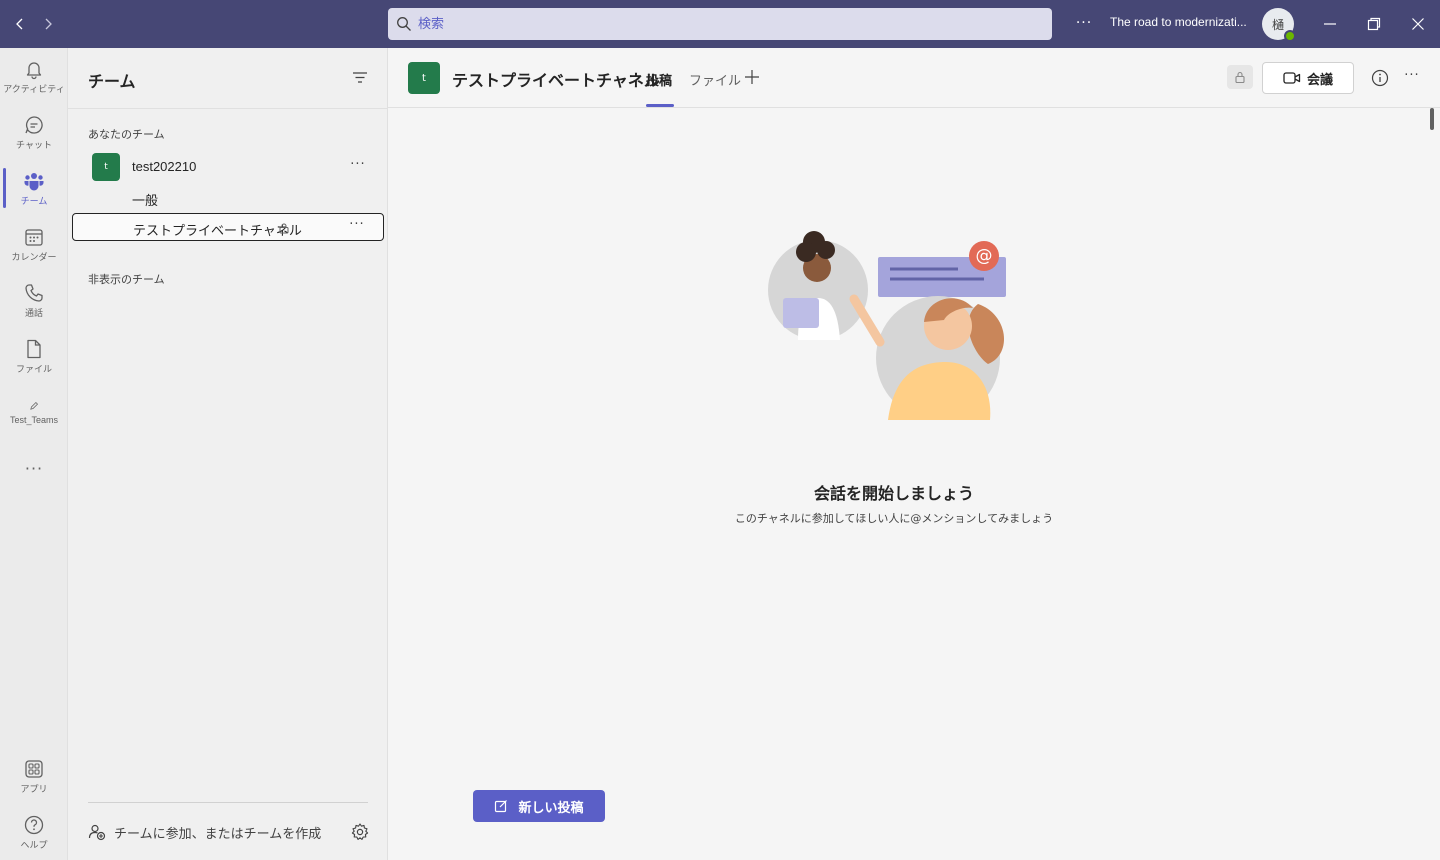  What do you see at coordinates (1292, 78) in the screenshot?
I see `video-camera-icon` at bounding box center [1292, 78].